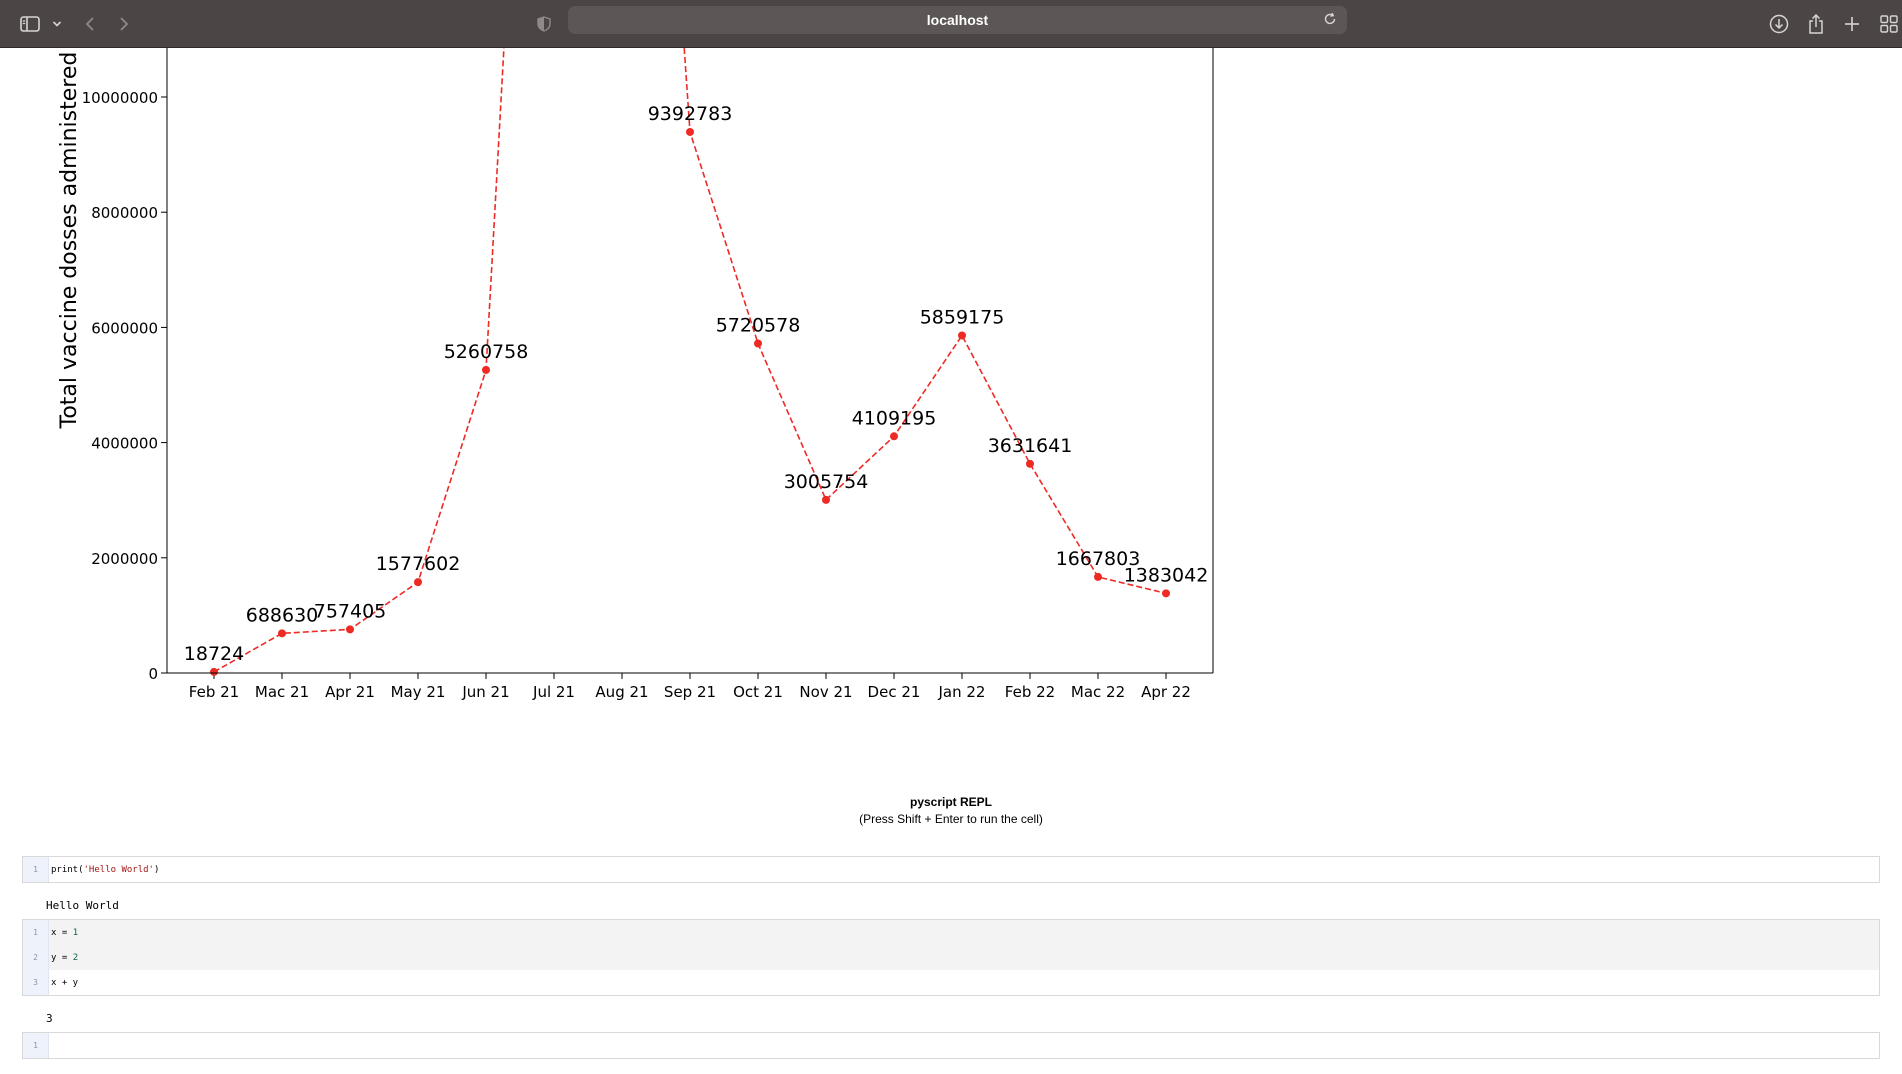 The height and width of the screenshot is (1074, 1902). Describe the element at coordinates (951, 802) in the screenshot. I see `repl-title: pyscript REPL` at that location.